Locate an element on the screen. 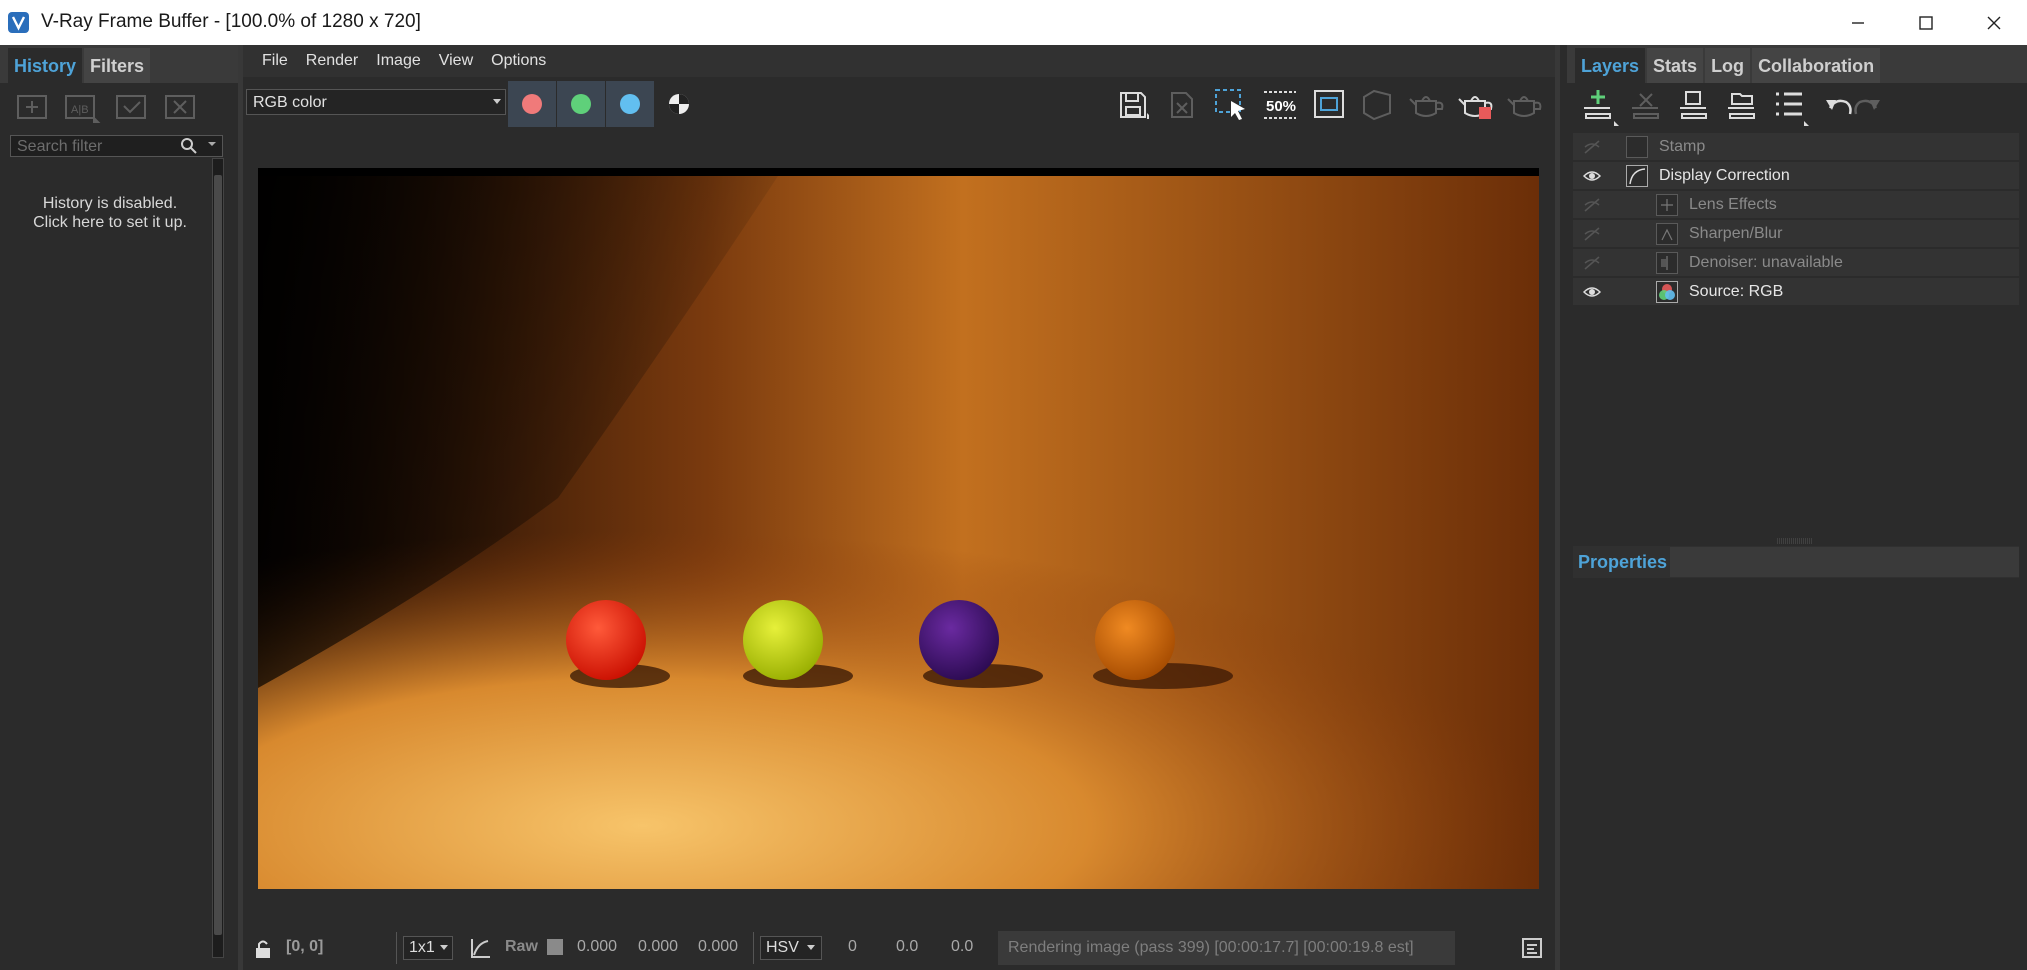 This screenshot has height=970, width=2027. history-load-icon is located at coordinates (131, 107).